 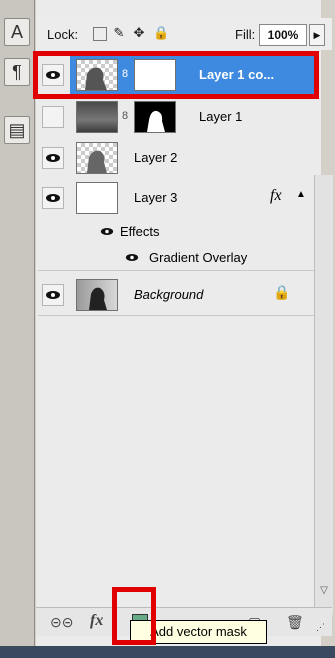 I want to click on gradient-overlay-label: Gradient Overlay, so click(x=198, y=257).